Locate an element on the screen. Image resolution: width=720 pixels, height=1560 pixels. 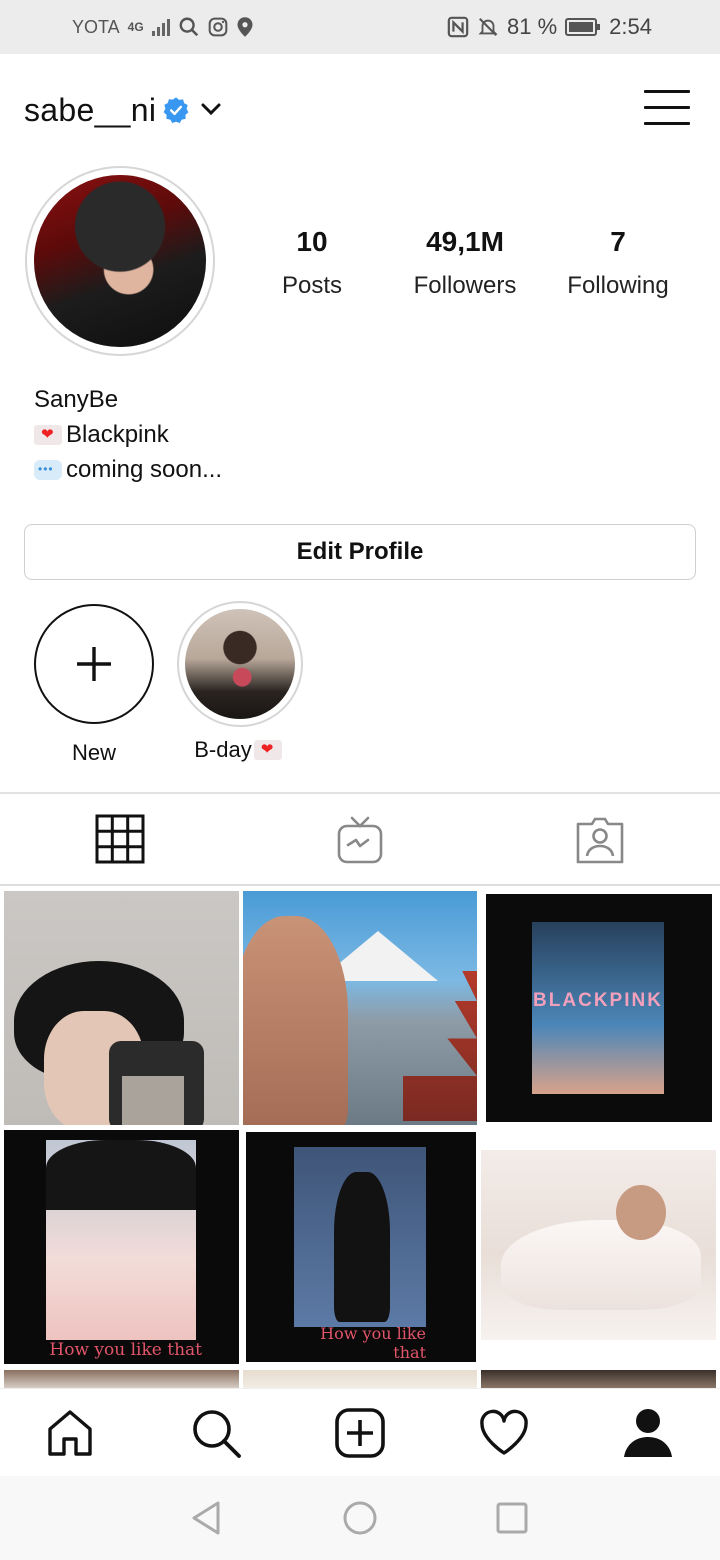
battery-percent: 81 % is located at coordinates (532, 26).